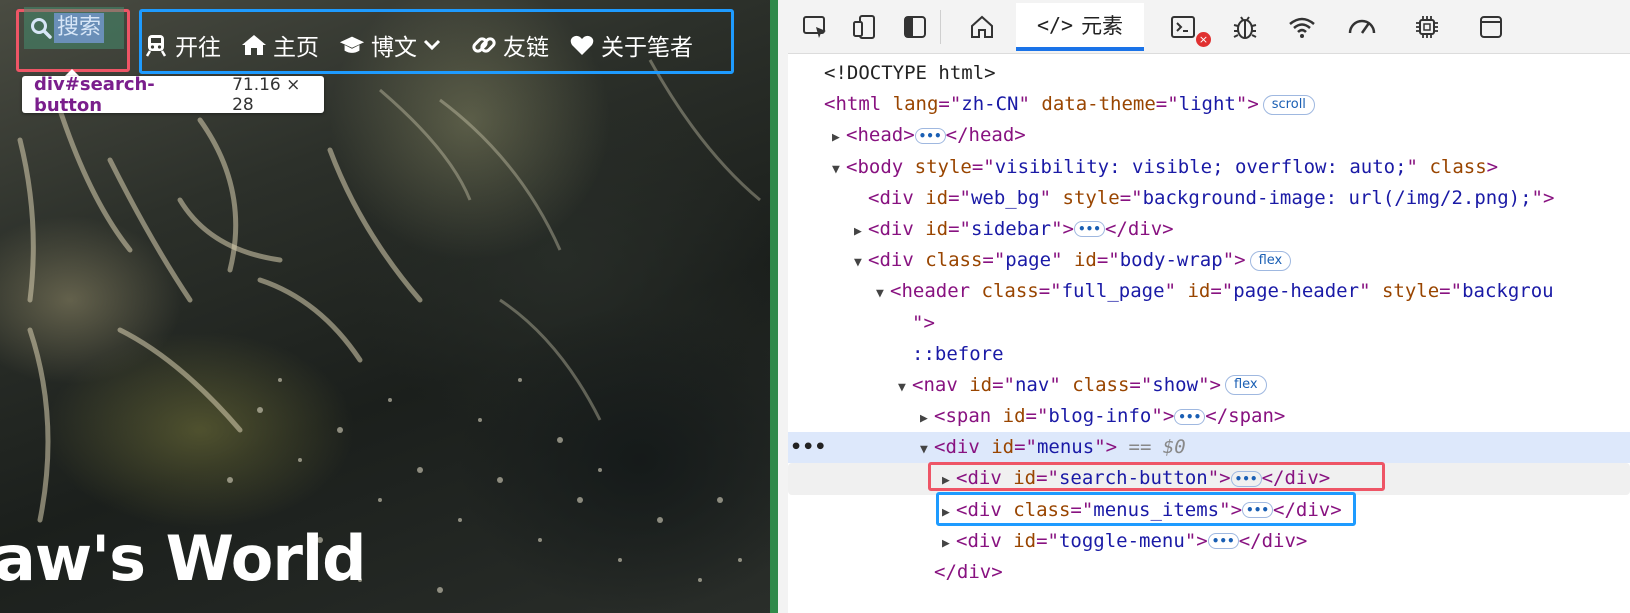  What do you see at coordinates (647, 48) in the screenshot?
I see `menu-label: 关于笔者` at bounding box center [647, 48].